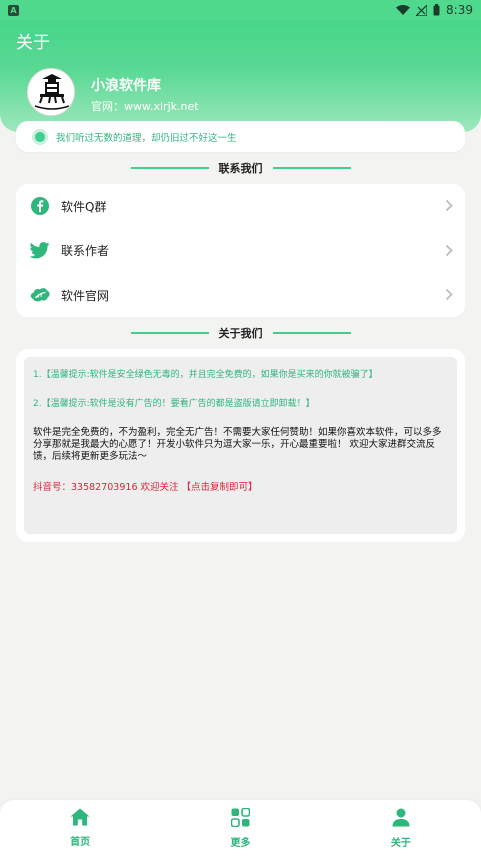 Image resolution: width=481 pixels, height=856 pixels. What do you see at coordinates (459, 10) in the screenshot?
I see `status-time: 8:39` at bounding box center [459, 10].